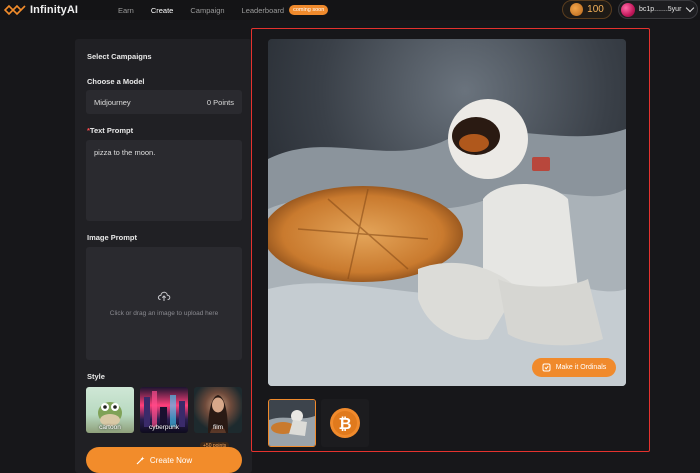 This screenshot has height=473, width=700. What do you see at coordinates (164, 296) in the screenshot?
I see `upload-cloud-icon` at bounding box center [164, 296].